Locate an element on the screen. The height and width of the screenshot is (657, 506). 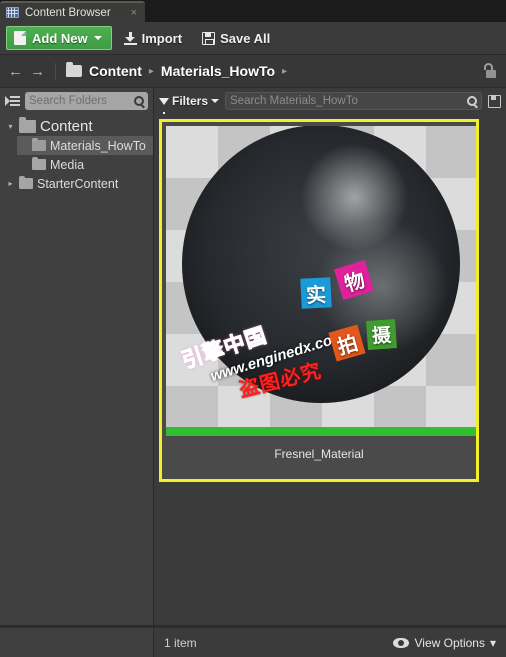
filters-label: Filters is located at coordinates (190, 101).